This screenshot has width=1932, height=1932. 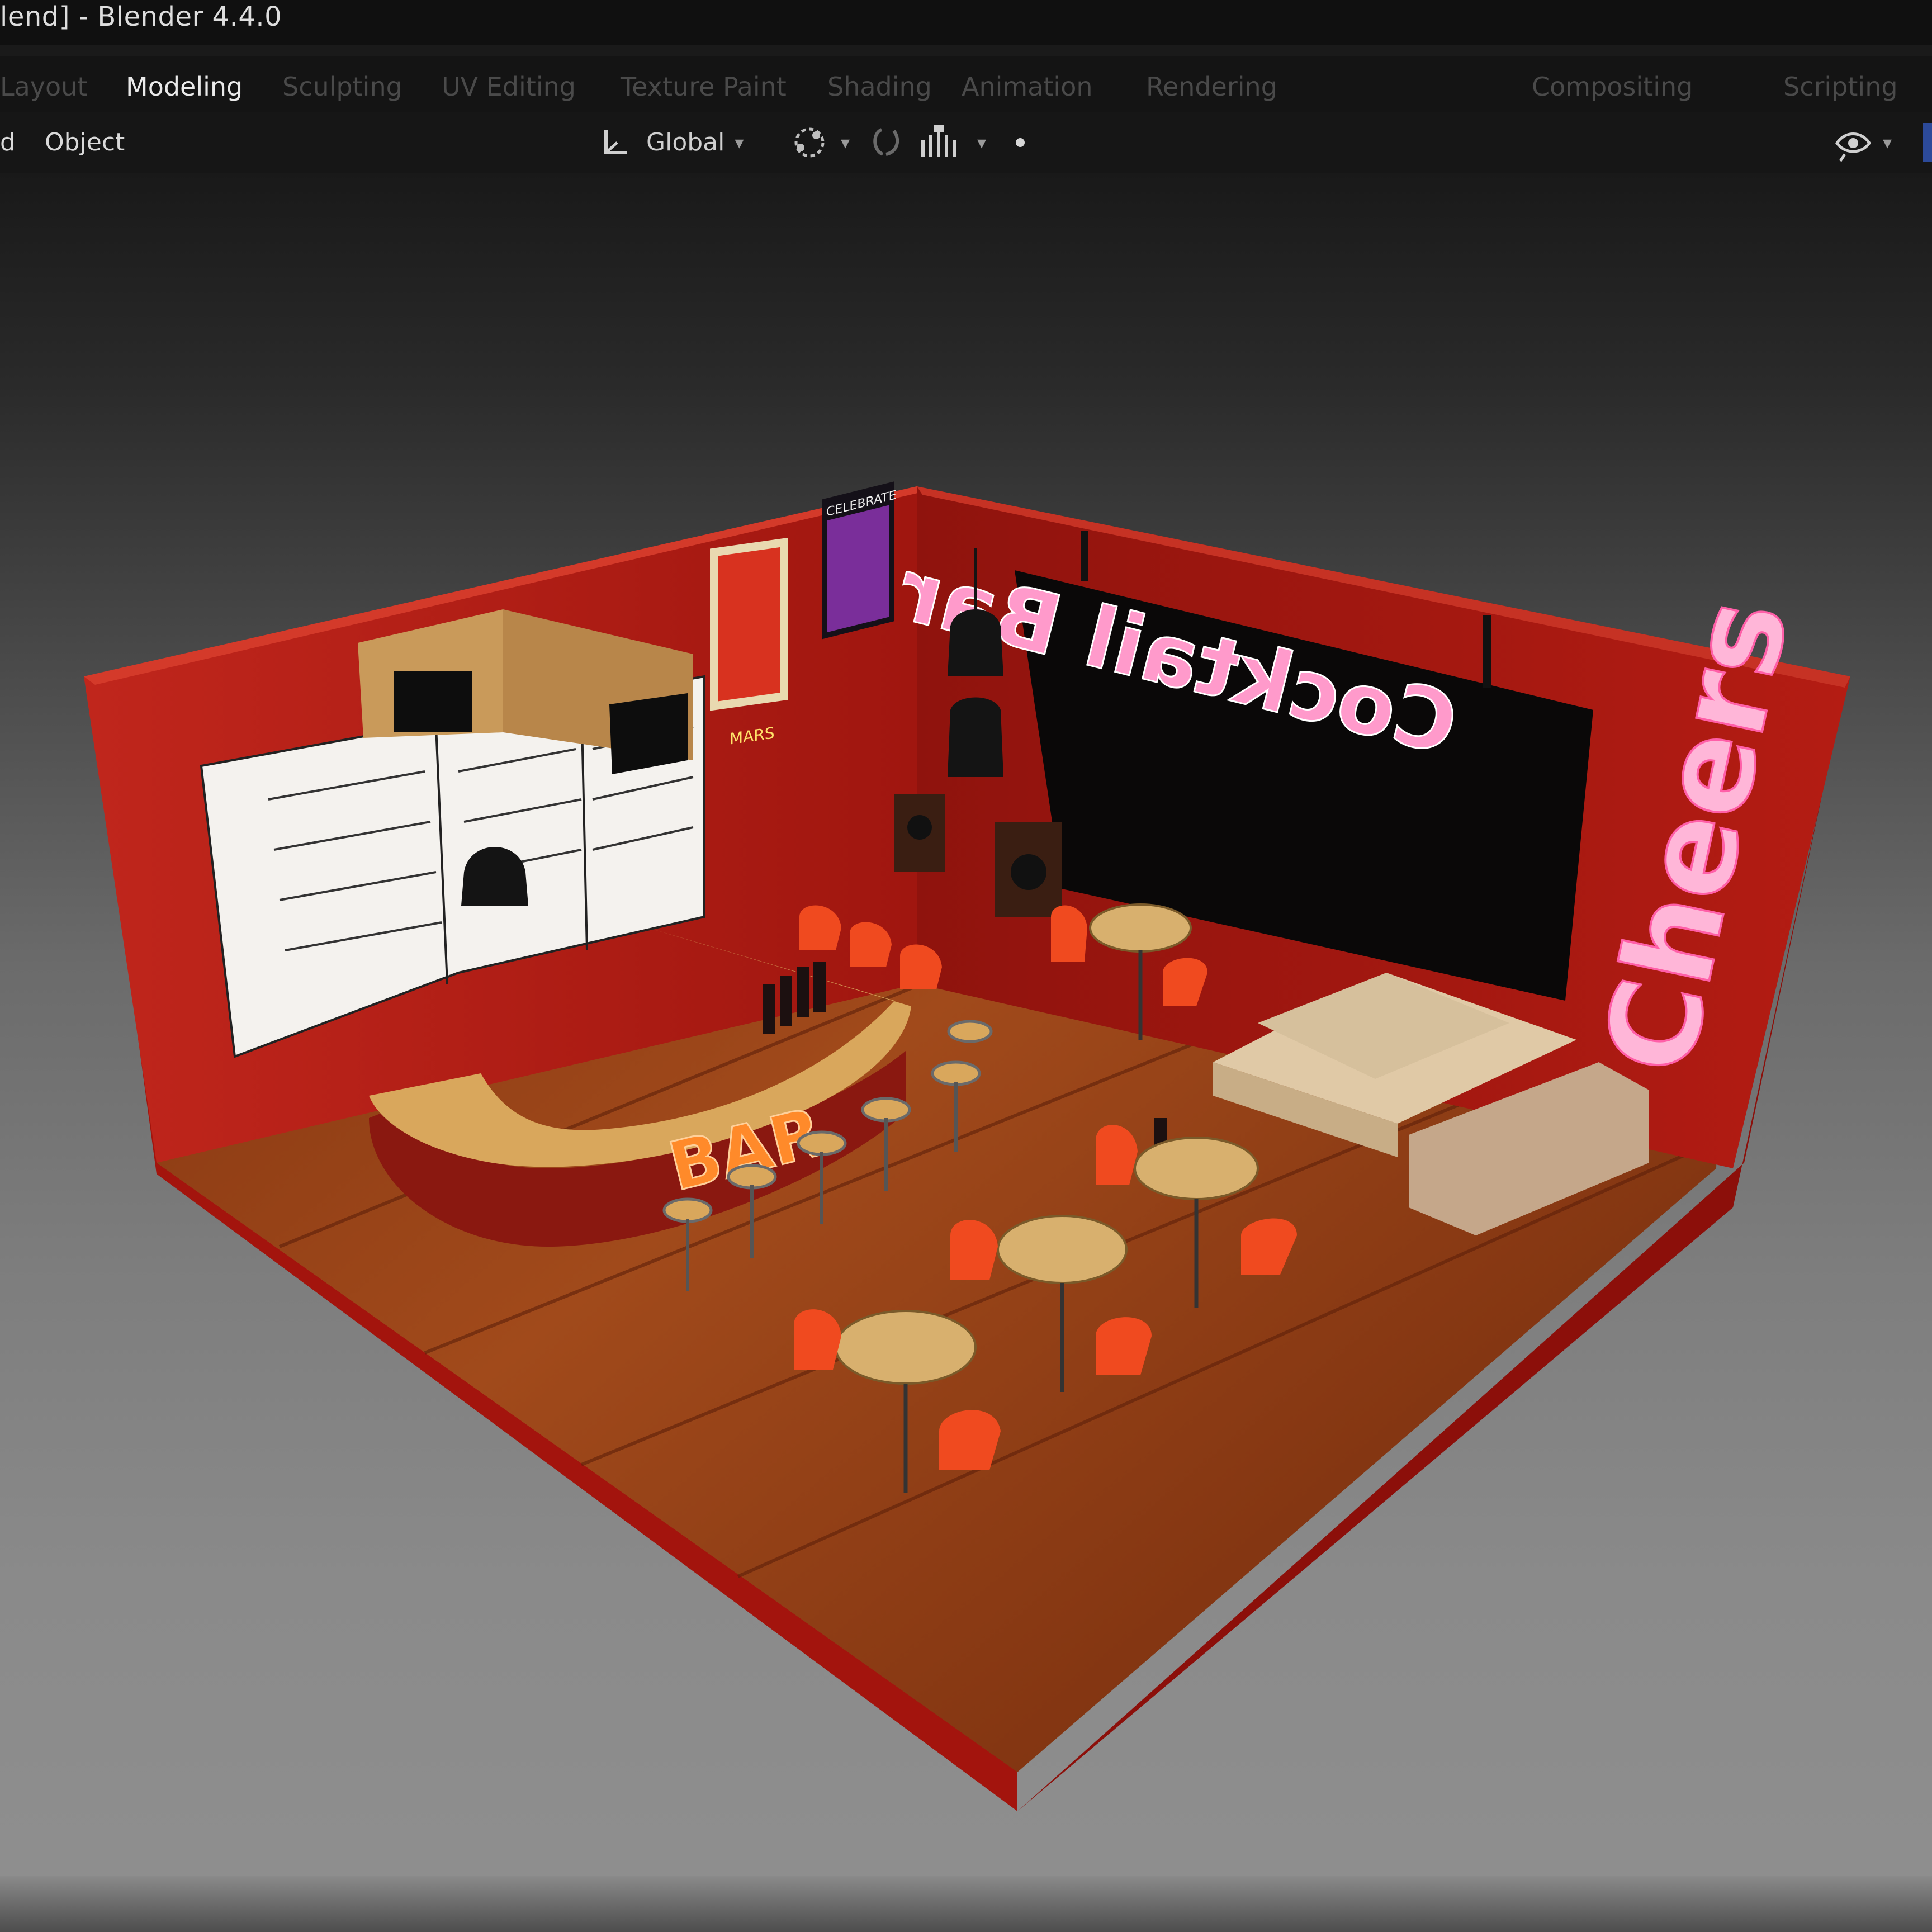 What do you see at coordinates (433, 701) in the screenshot?
I see `tv-left` at bounding box center [433, 701].